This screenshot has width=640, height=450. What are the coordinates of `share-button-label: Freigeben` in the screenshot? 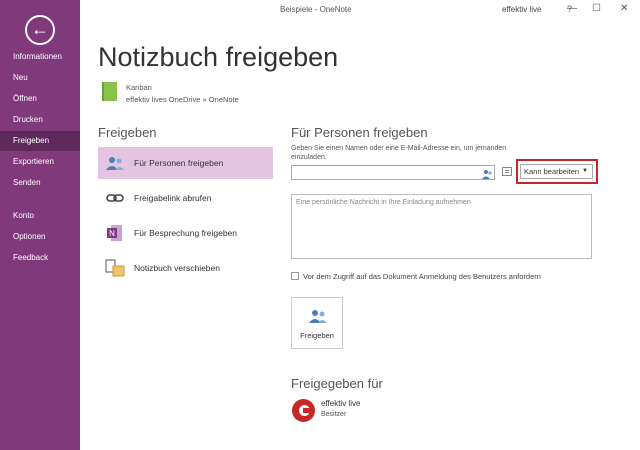 It's located at (317, 335).